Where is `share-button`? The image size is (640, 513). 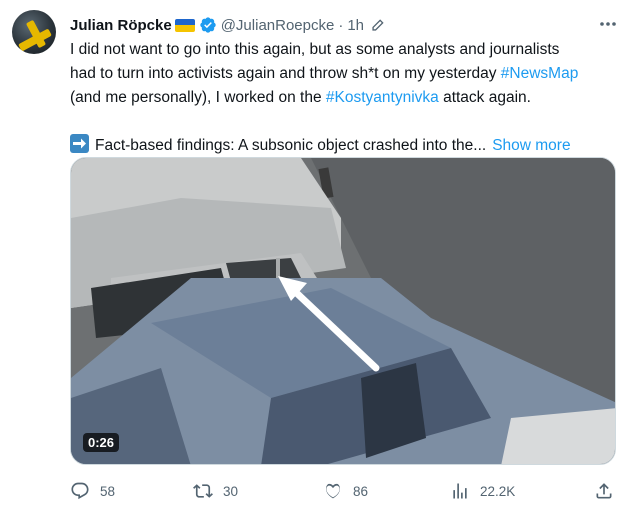 share-button is located at coordinates (609, 491).